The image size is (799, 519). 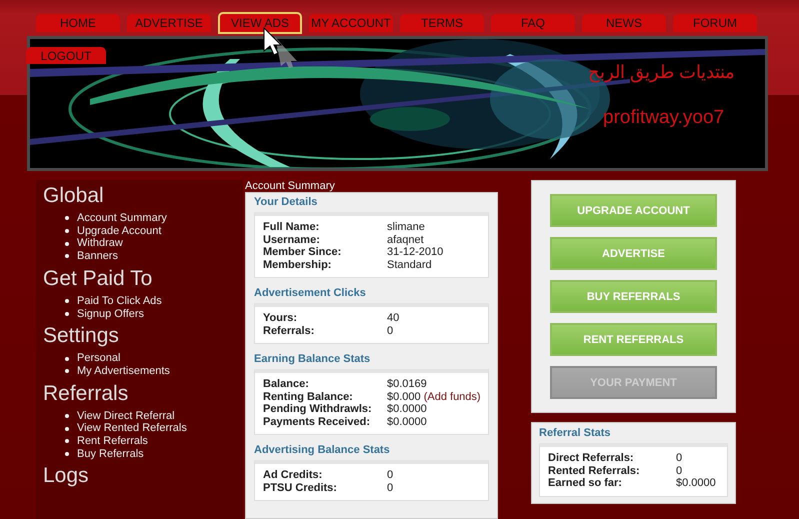 I want to click on nav-tab: MY ACCOUNT, so click(x=351, y=23).